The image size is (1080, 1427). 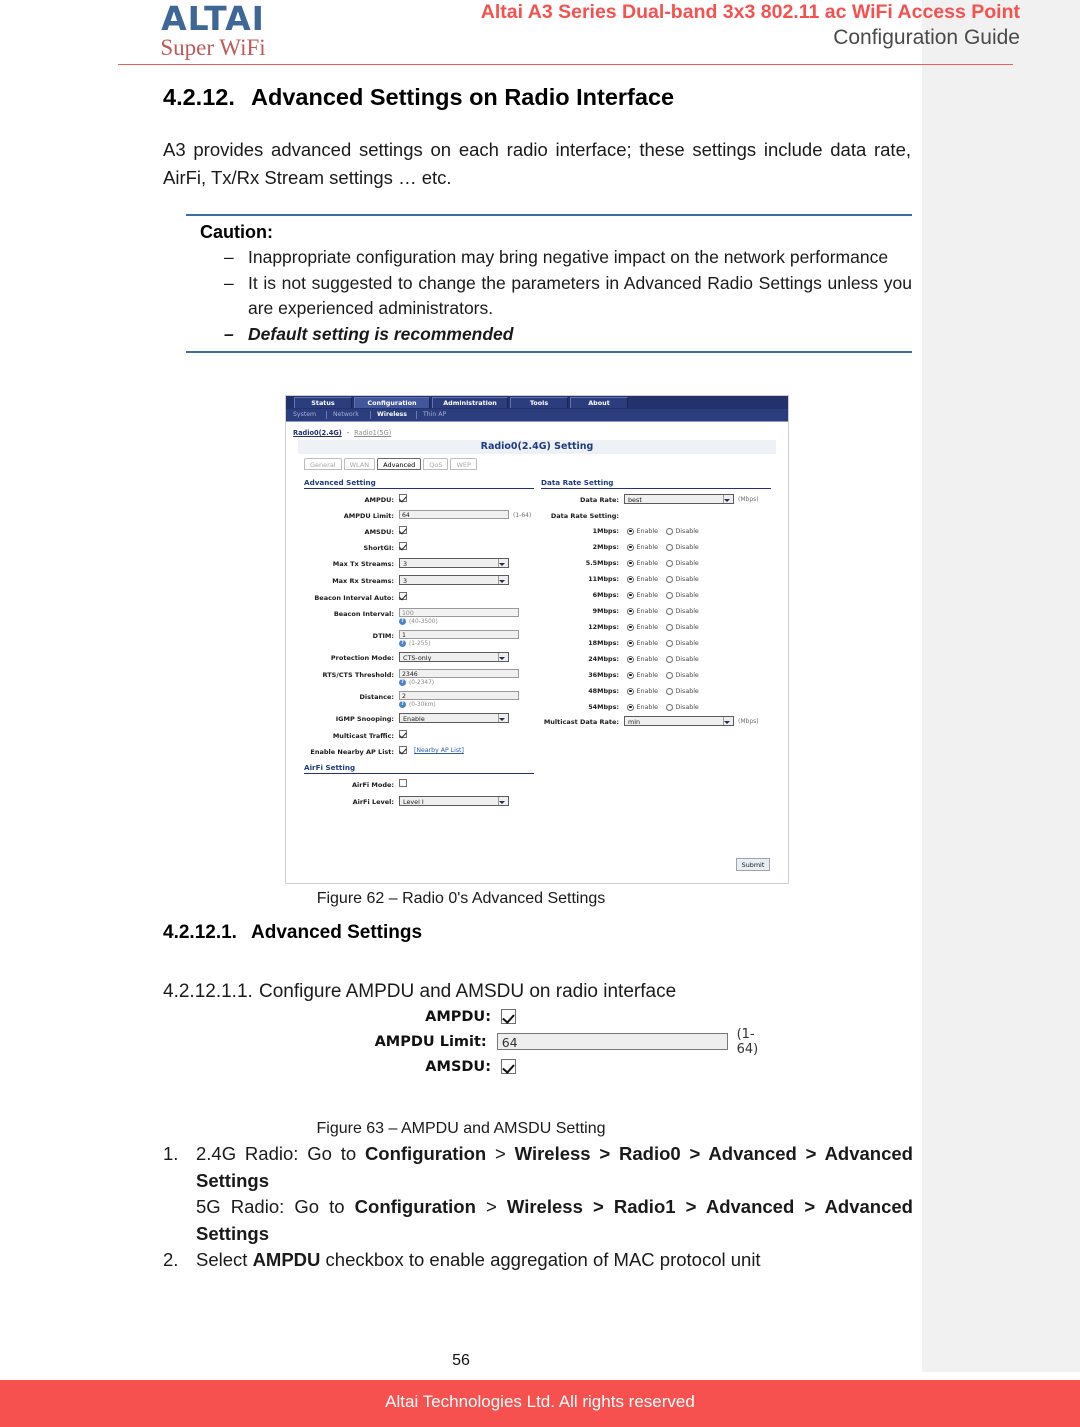 I want to click on subtab-general: General, so click(x=323, y=464).